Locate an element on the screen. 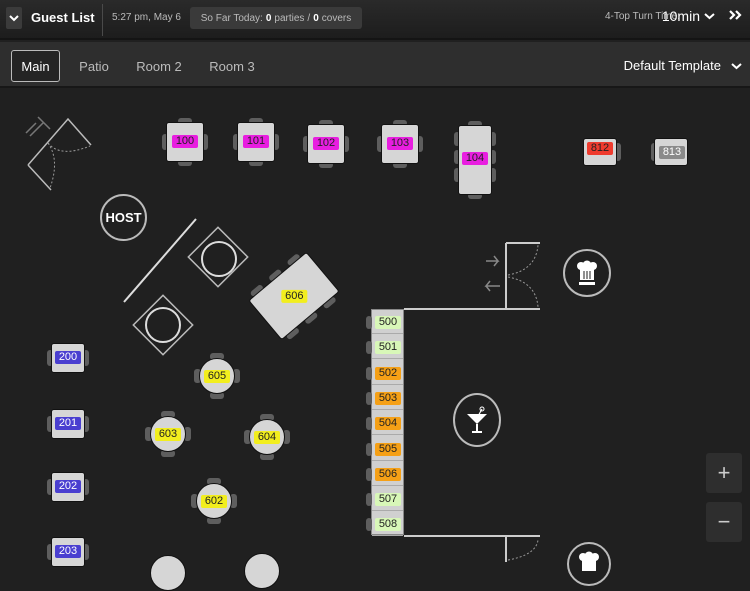 This screenshot has height=591, width=750. bar-icon-circle is located at coordinates (477, 420).